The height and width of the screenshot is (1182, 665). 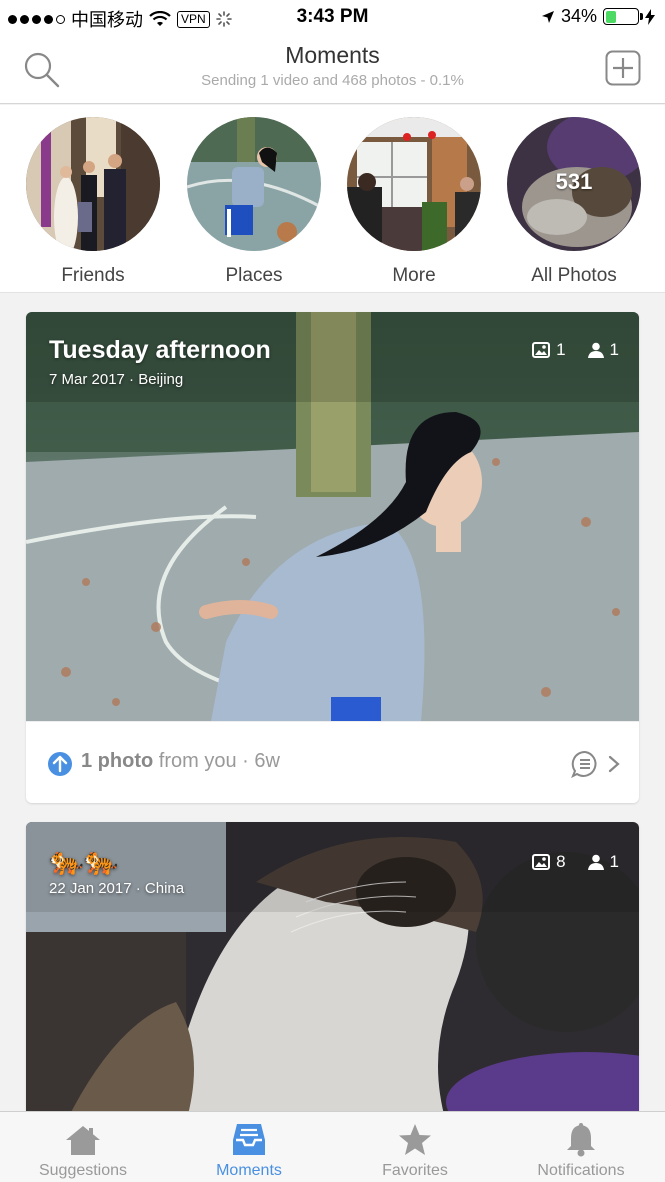 What do you see at coordinates (60, 764) in the screenshot?
I see `upload-arrow-icon` at bounding box center [60, 764].